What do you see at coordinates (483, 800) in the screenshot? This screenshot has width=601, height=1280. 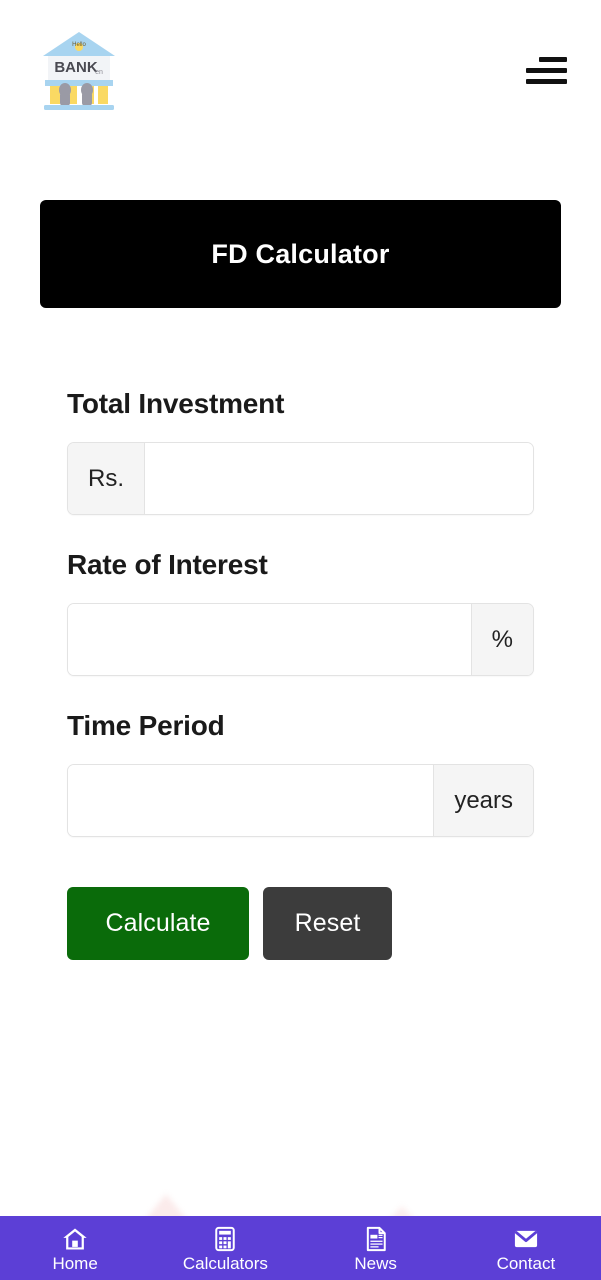 I see `addon-years: years` at bounding box center [483, 800].